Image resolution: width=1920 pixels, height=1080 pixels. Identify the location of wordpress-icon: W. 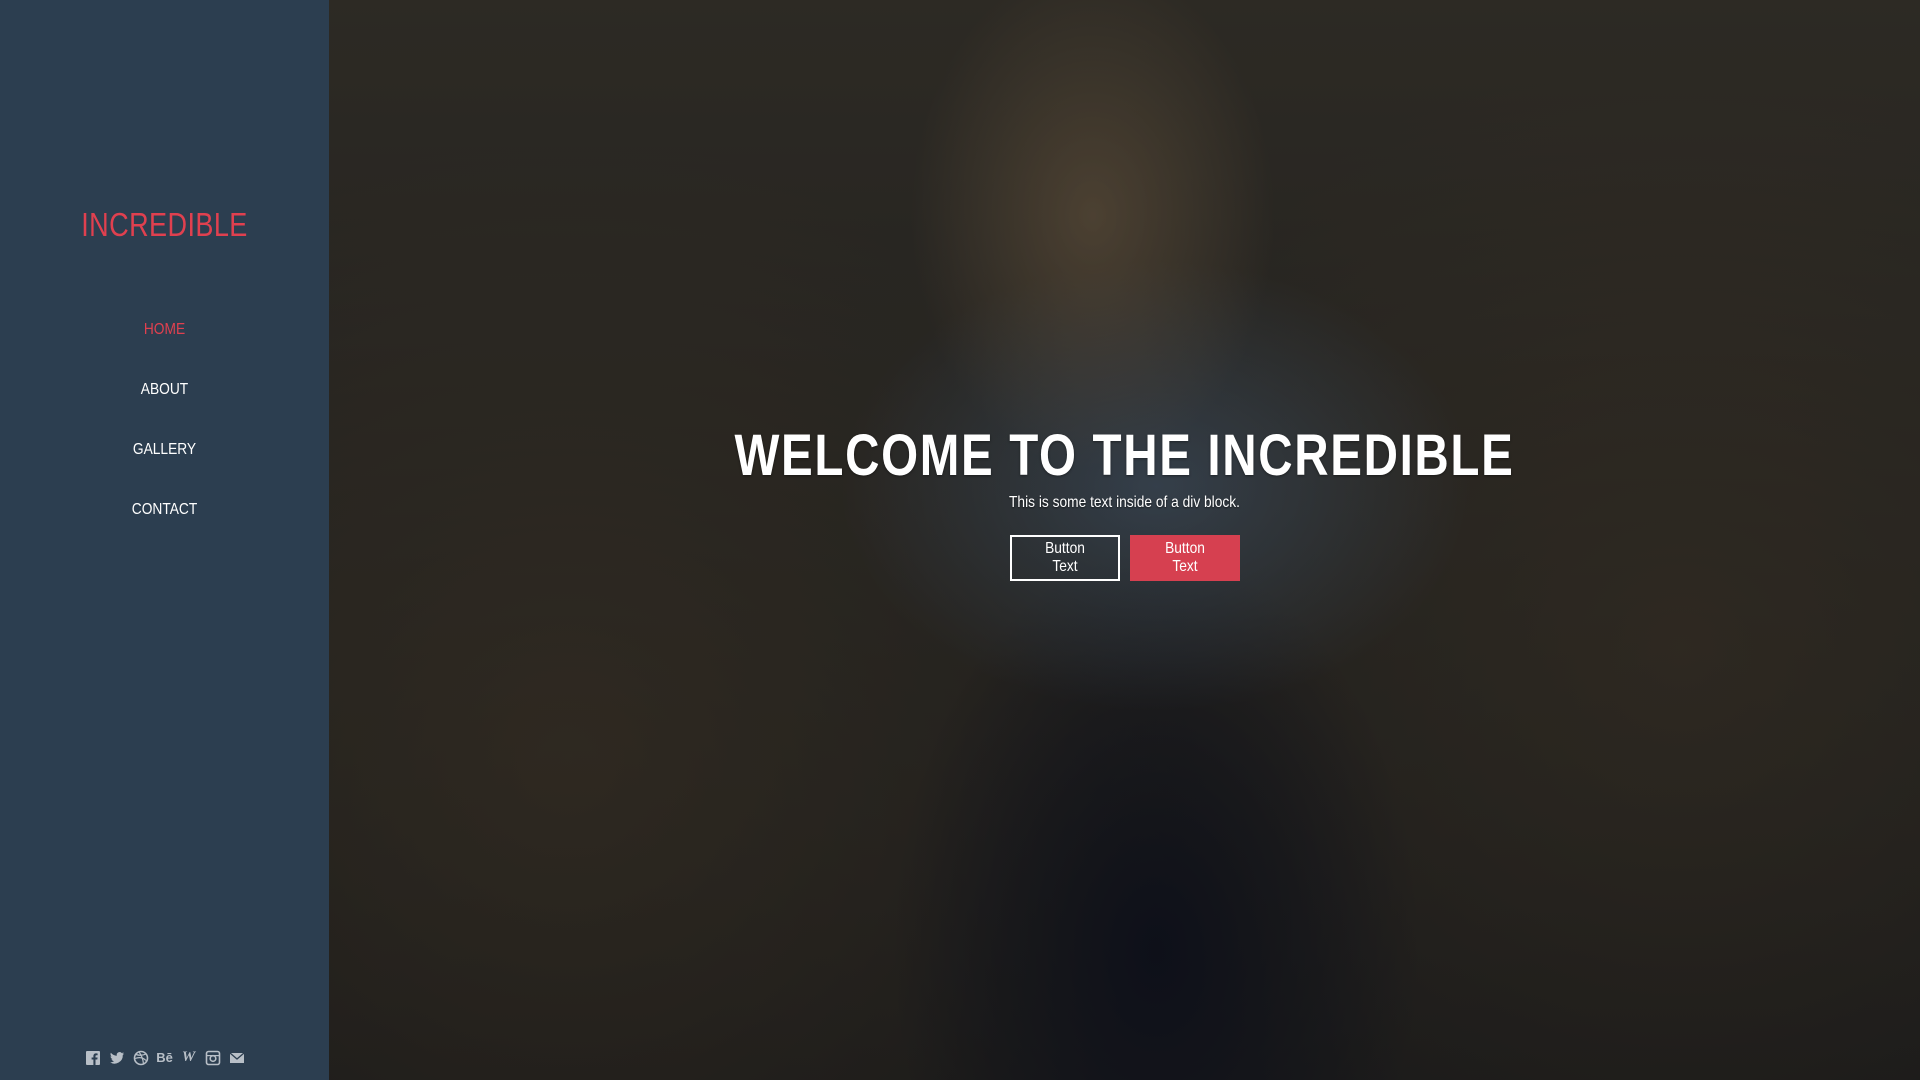
(188, 1057).